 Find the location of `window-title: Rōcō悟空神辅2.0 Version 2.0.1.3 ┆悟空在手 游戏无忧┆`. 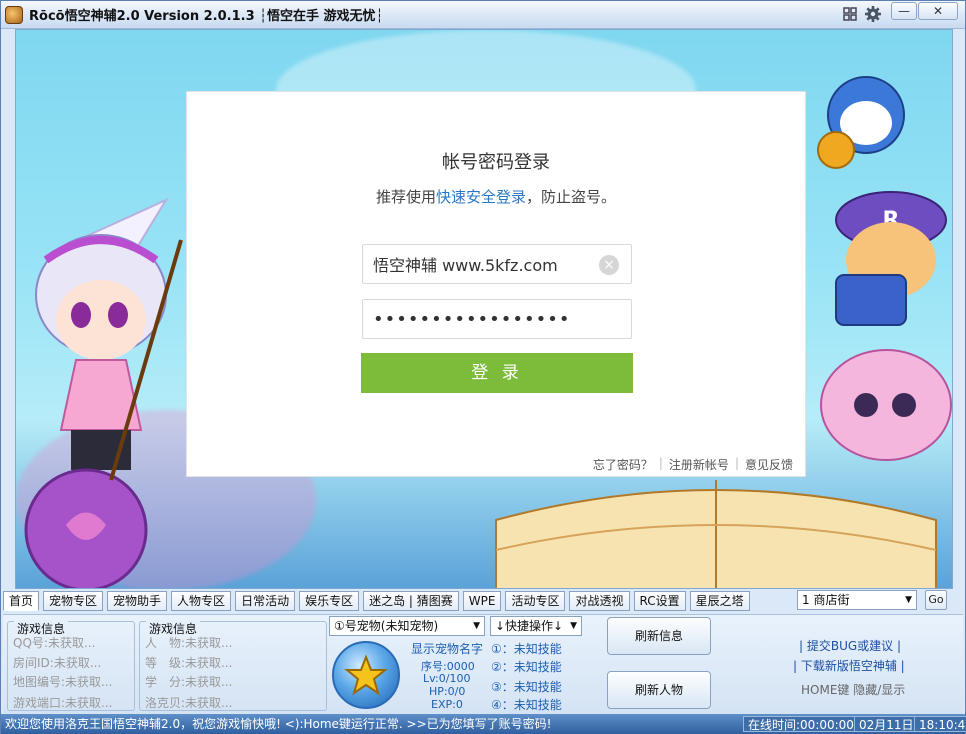

window-title: Rōcō悟空神辅2.0 Version 2.0.1.3 ┆悟空在手 游戏无忧┆ is located at coordinates (206, 16).